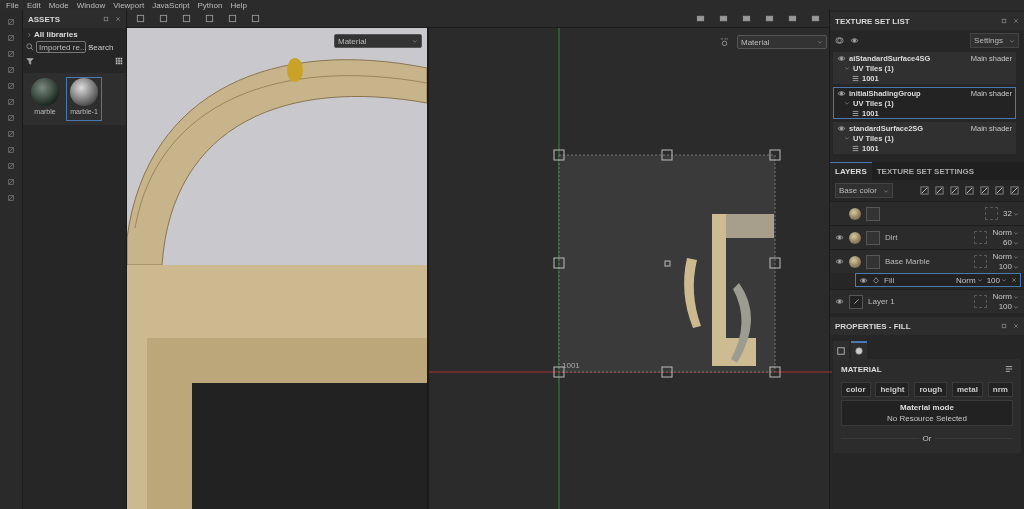 Image resolution: width=1024 pixels, height=509 pixels. Describe the element at coordinates (907, 261) in the screenshot. I see `layer-name: Base Marble` at that location.